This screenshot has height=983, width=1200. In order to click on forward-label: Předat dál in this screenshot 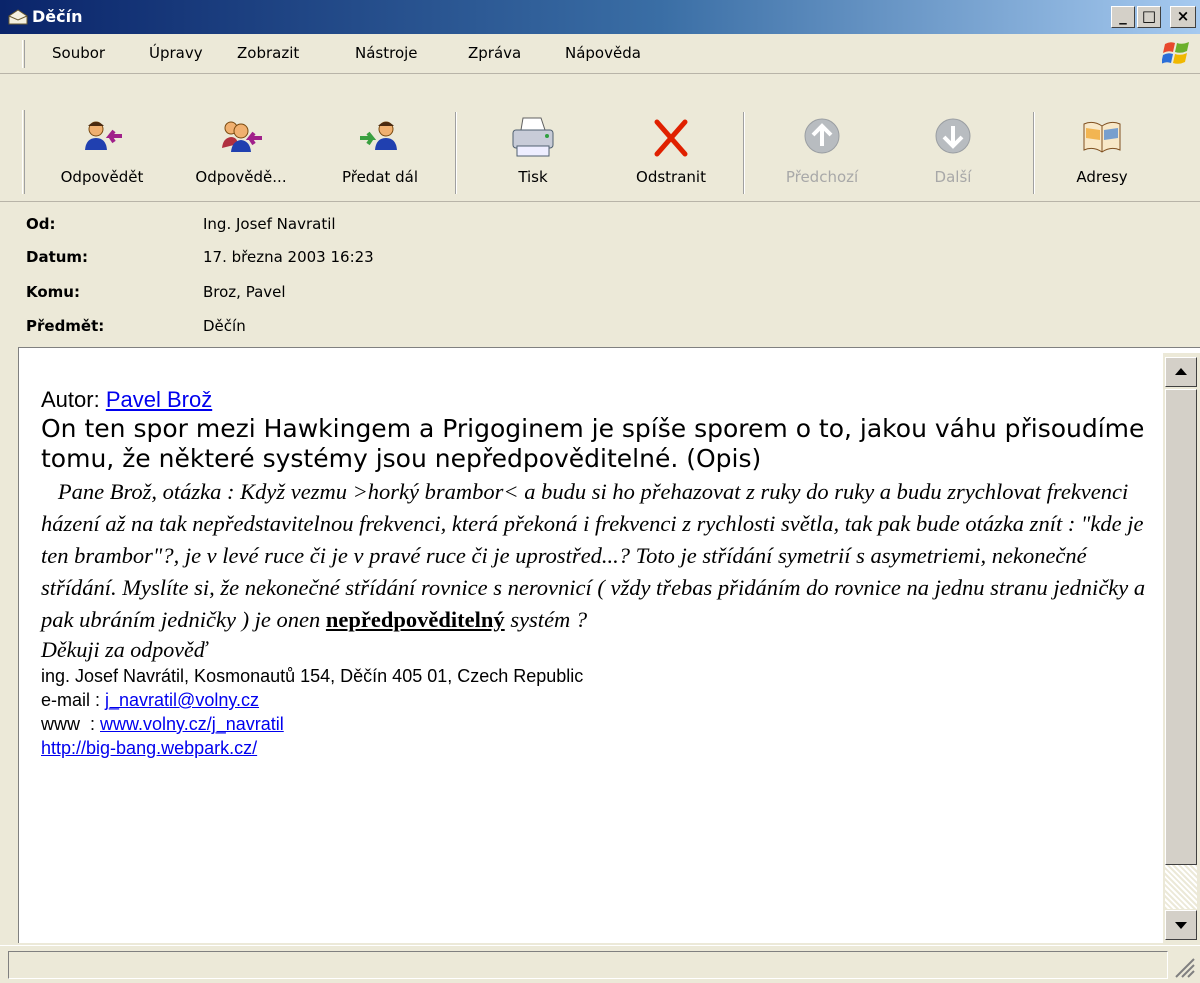, I will do `click(380, 177)`.